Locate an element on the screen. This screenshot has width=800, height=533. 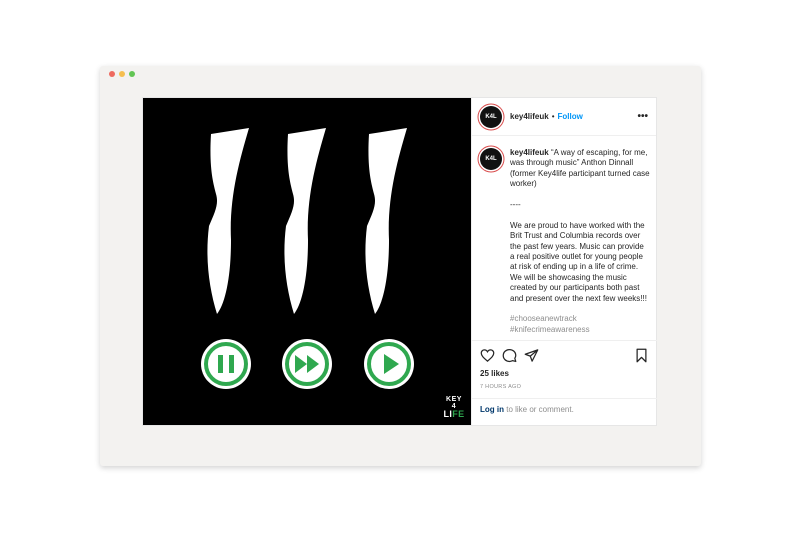
more-options-icon: ••• is located at coordinates (642, 116).